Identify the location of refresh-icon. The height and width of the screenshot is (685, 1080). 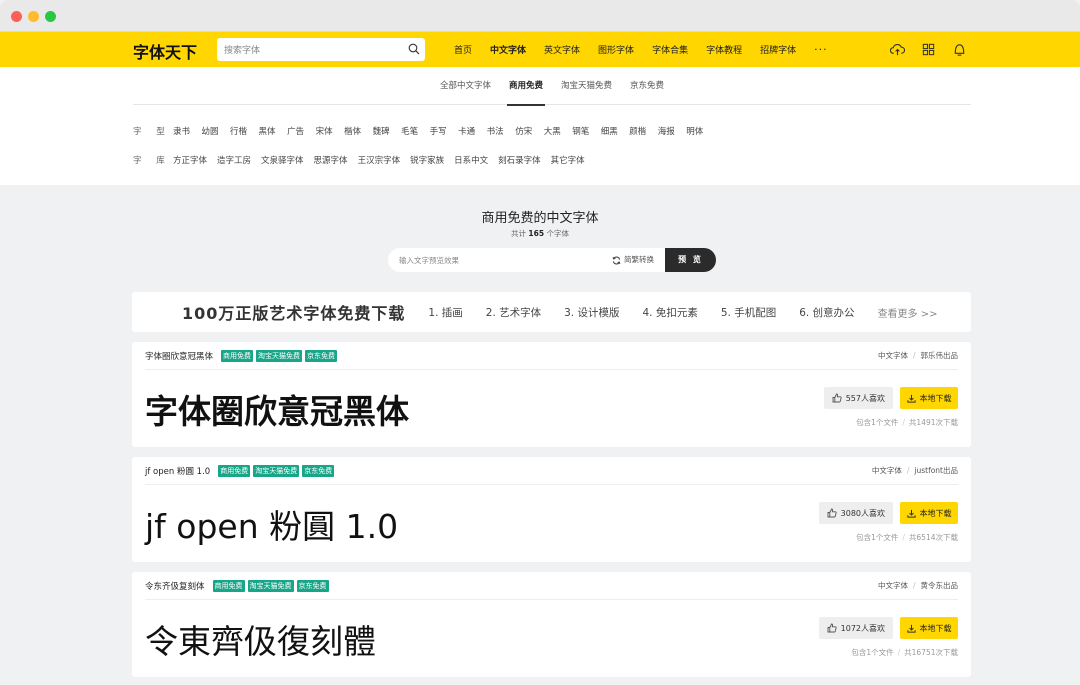
(616, 260).